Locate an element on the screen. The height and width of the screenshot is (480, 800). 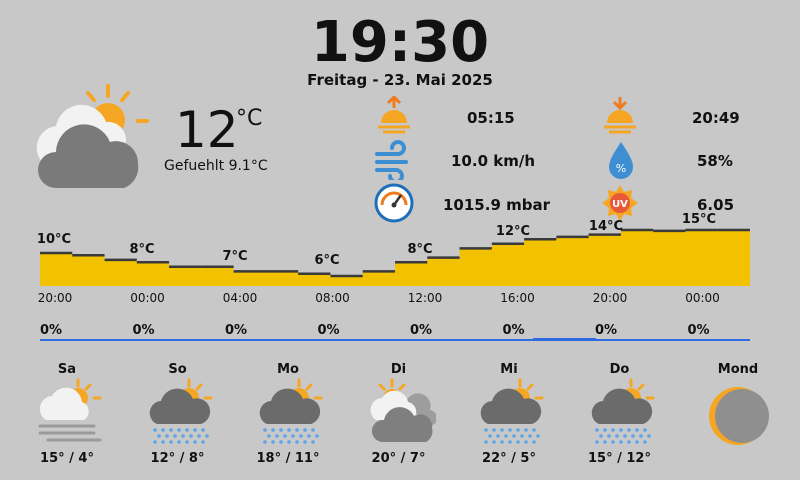
forecast-day-name: So is located at coordinates (177, 369).